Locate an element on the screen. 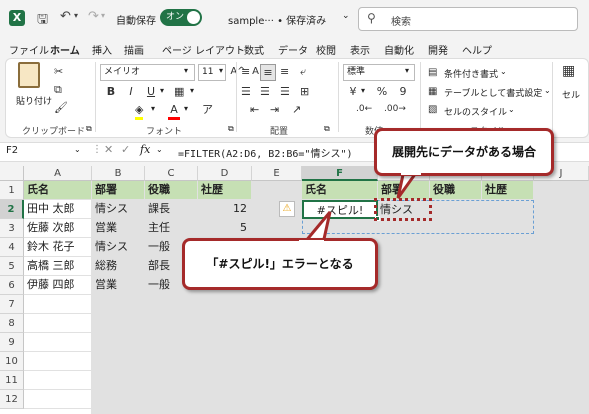 The image size is (589, 414). top-arrow-join is located at coordinates (411, 173).